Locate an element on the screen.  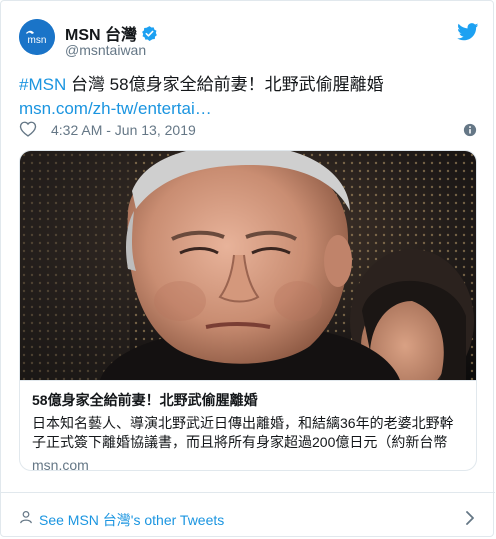
account-handle: @msntaiwan is located at coordinates (105, 50).